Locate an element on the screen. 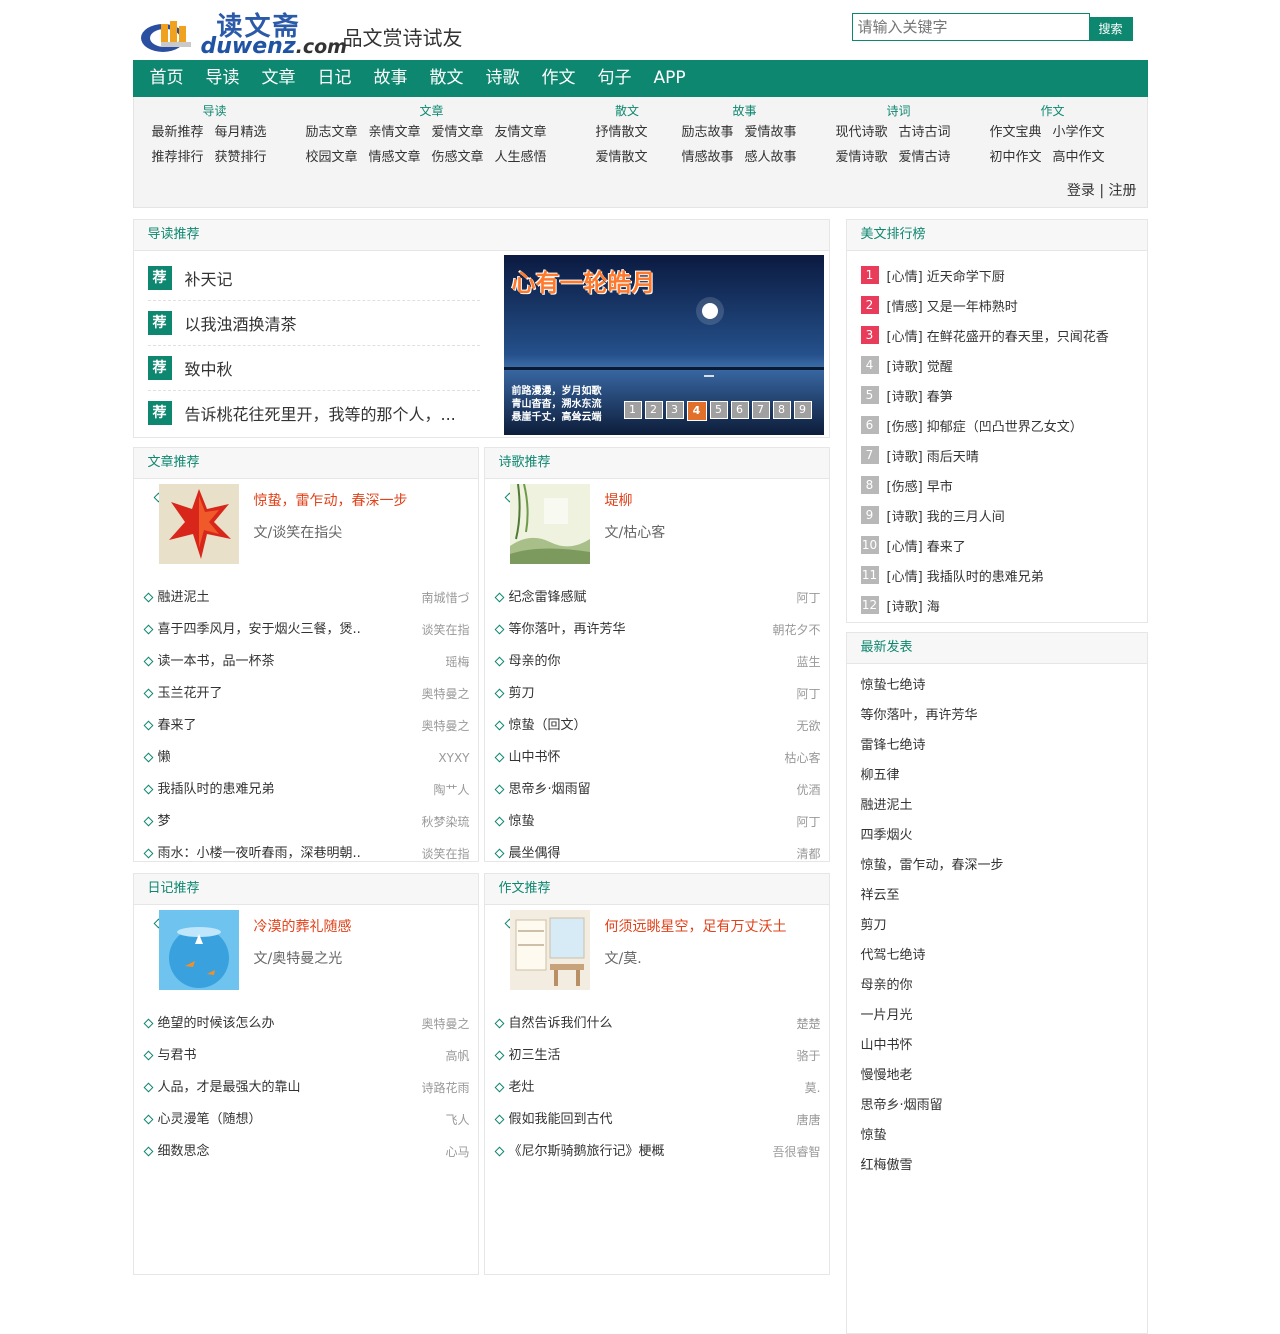  list-item-title: 纪念雷锋感赋 is located at coordinates (548, 598).